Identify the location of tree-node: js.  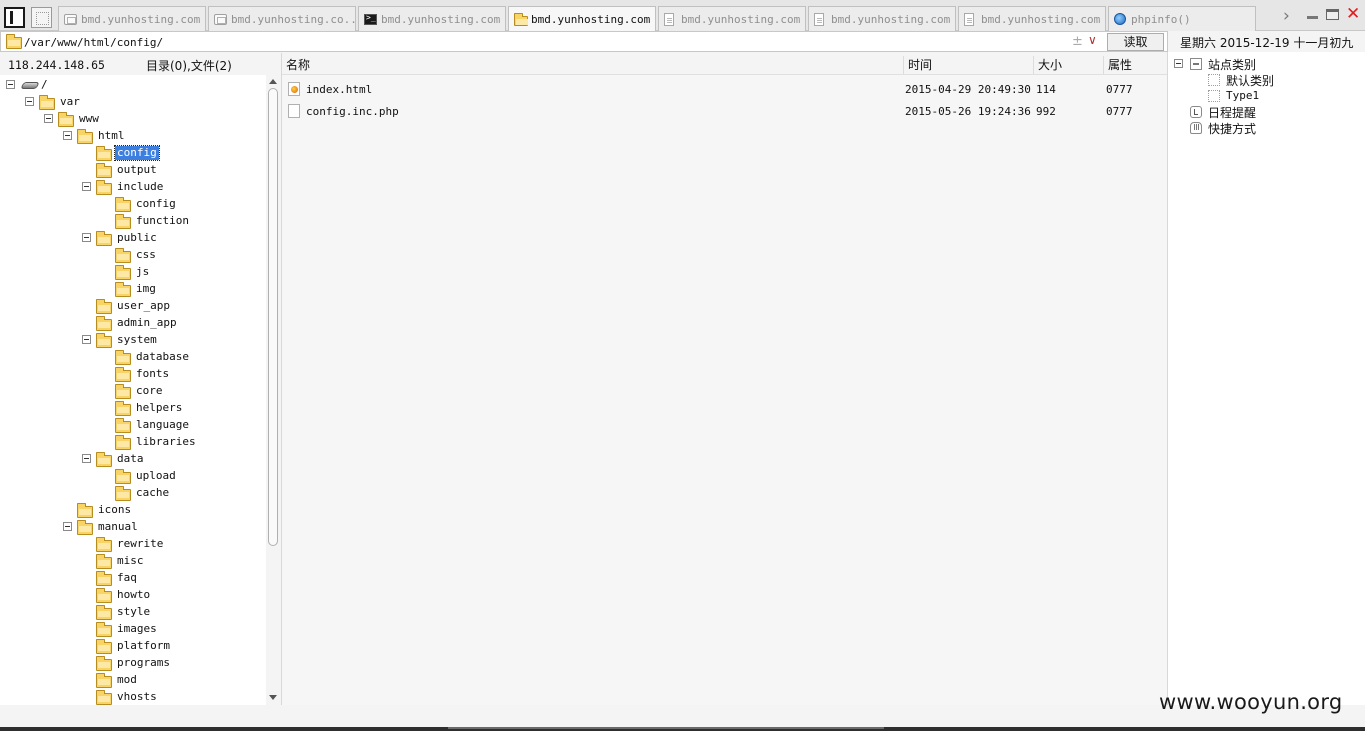
(133, 272).